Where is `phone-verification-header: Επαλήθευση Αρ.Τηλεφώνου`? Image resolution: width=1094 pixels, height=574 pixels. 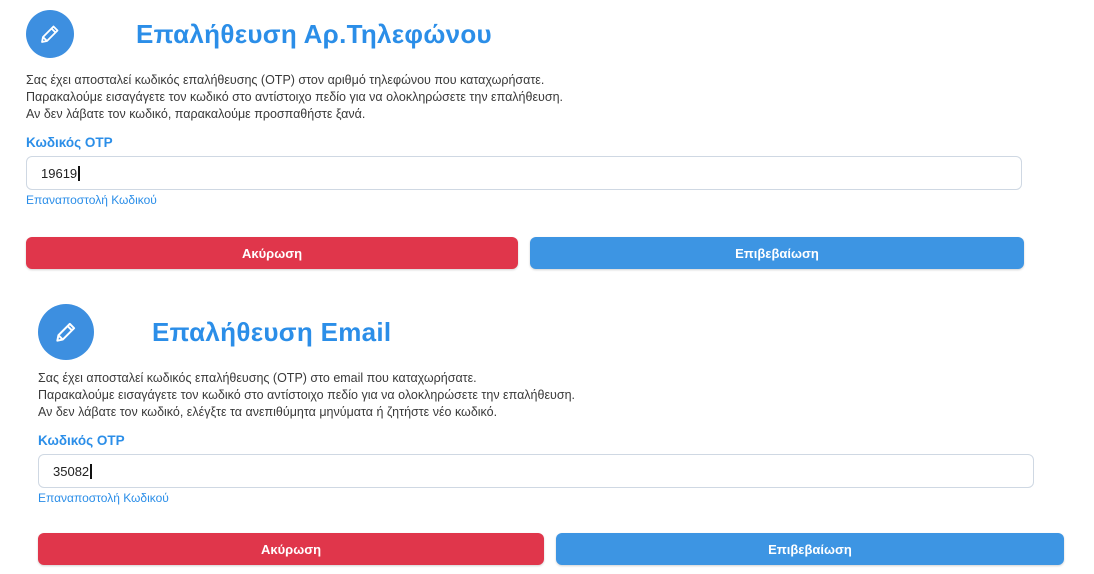 phone-verification-header: Επαλήθευση Αρ.Τηλεφώνου is located at coordinates (526, 34).